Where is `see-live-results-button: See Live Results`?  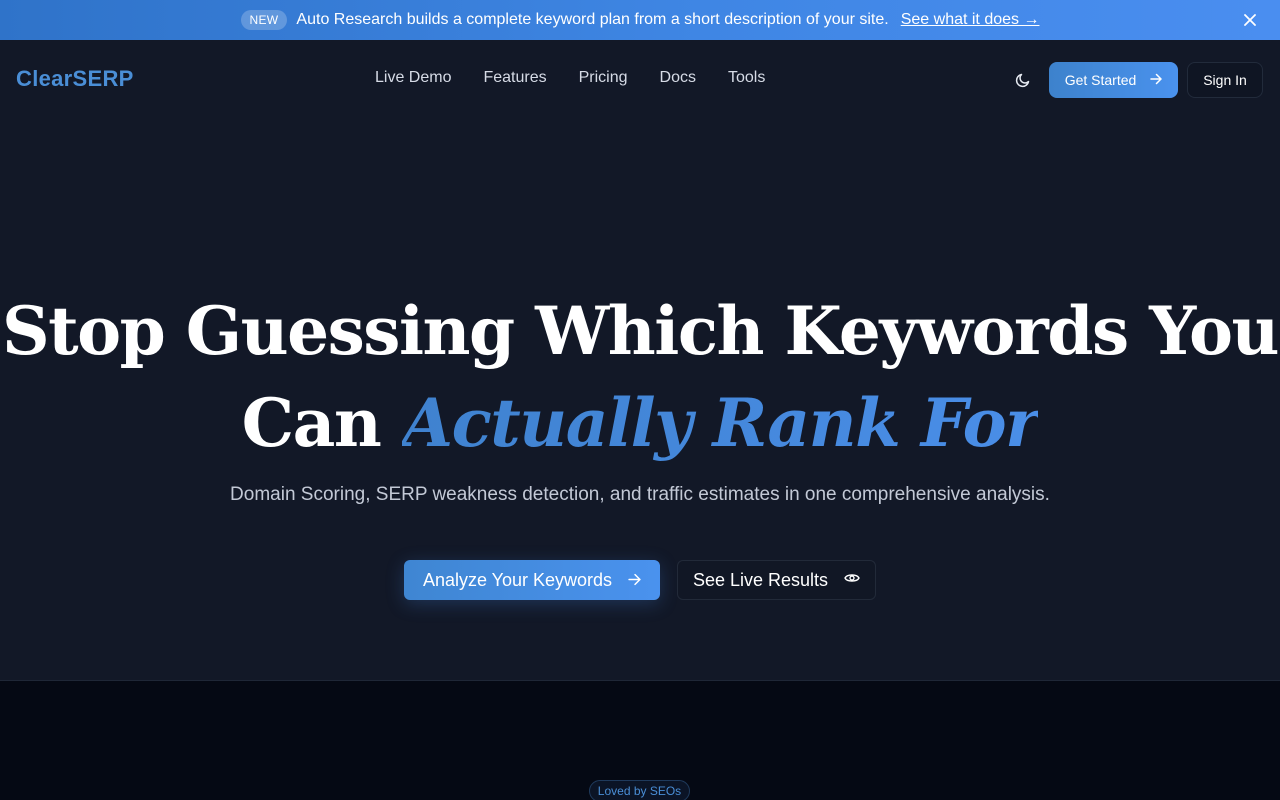
see-live-results-button: See Live Results is located at coordinates (776, 580).